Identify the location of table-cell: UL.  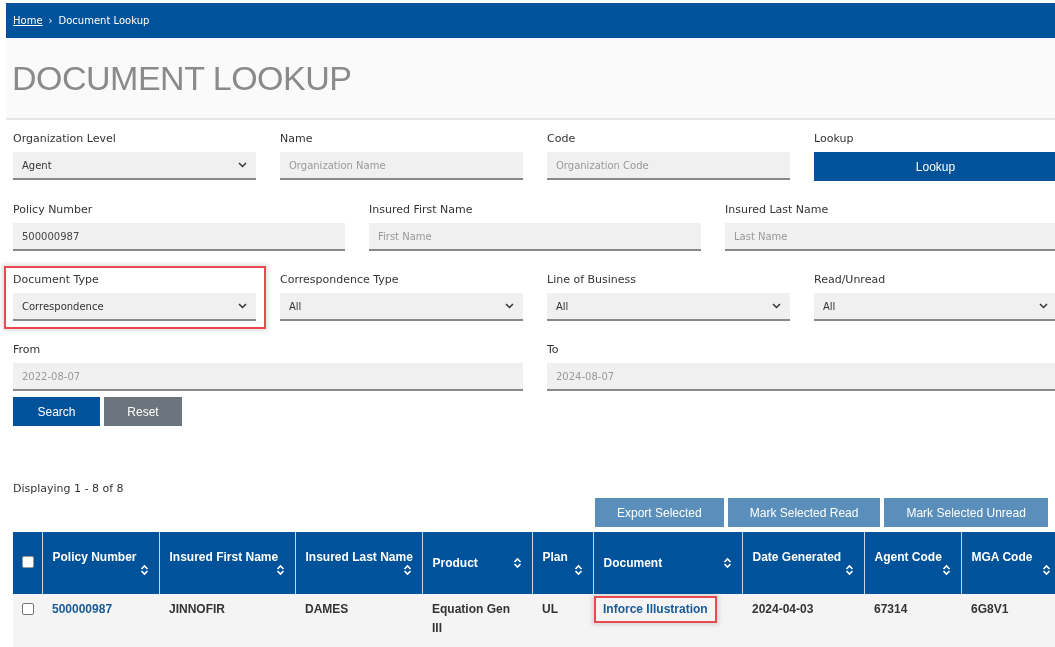
(550, 609).